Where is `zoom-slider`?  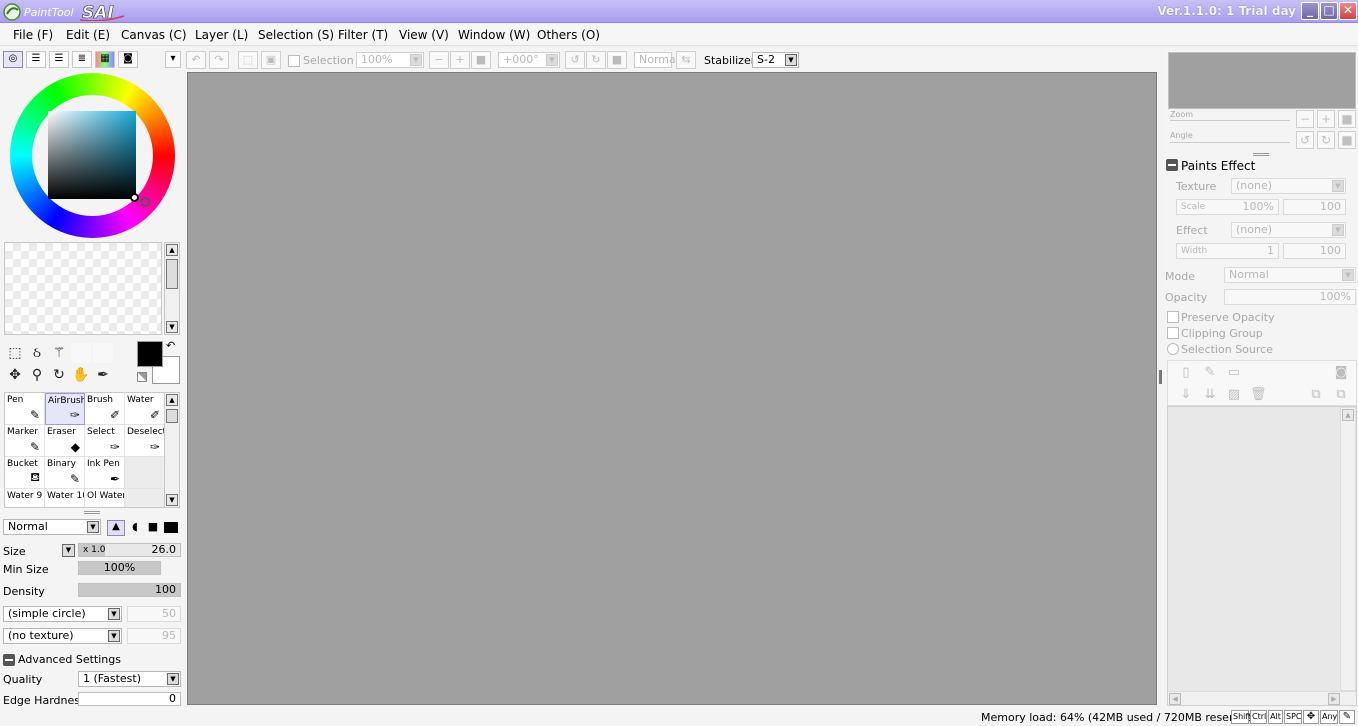 zoom-slider is located at coordinates (1230, 120).